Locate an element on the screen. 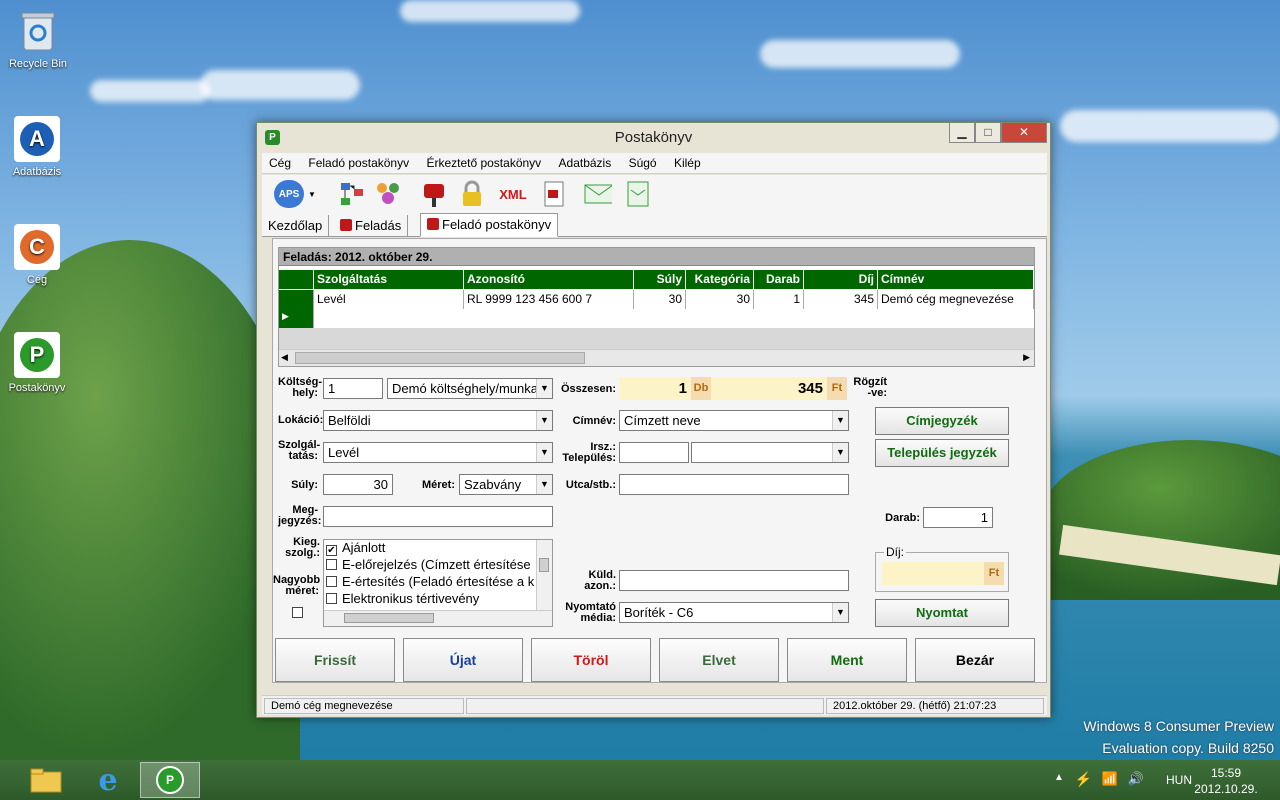 The image size is (1280, 800). col-suly: Súly is located at coordinates (660, 279).